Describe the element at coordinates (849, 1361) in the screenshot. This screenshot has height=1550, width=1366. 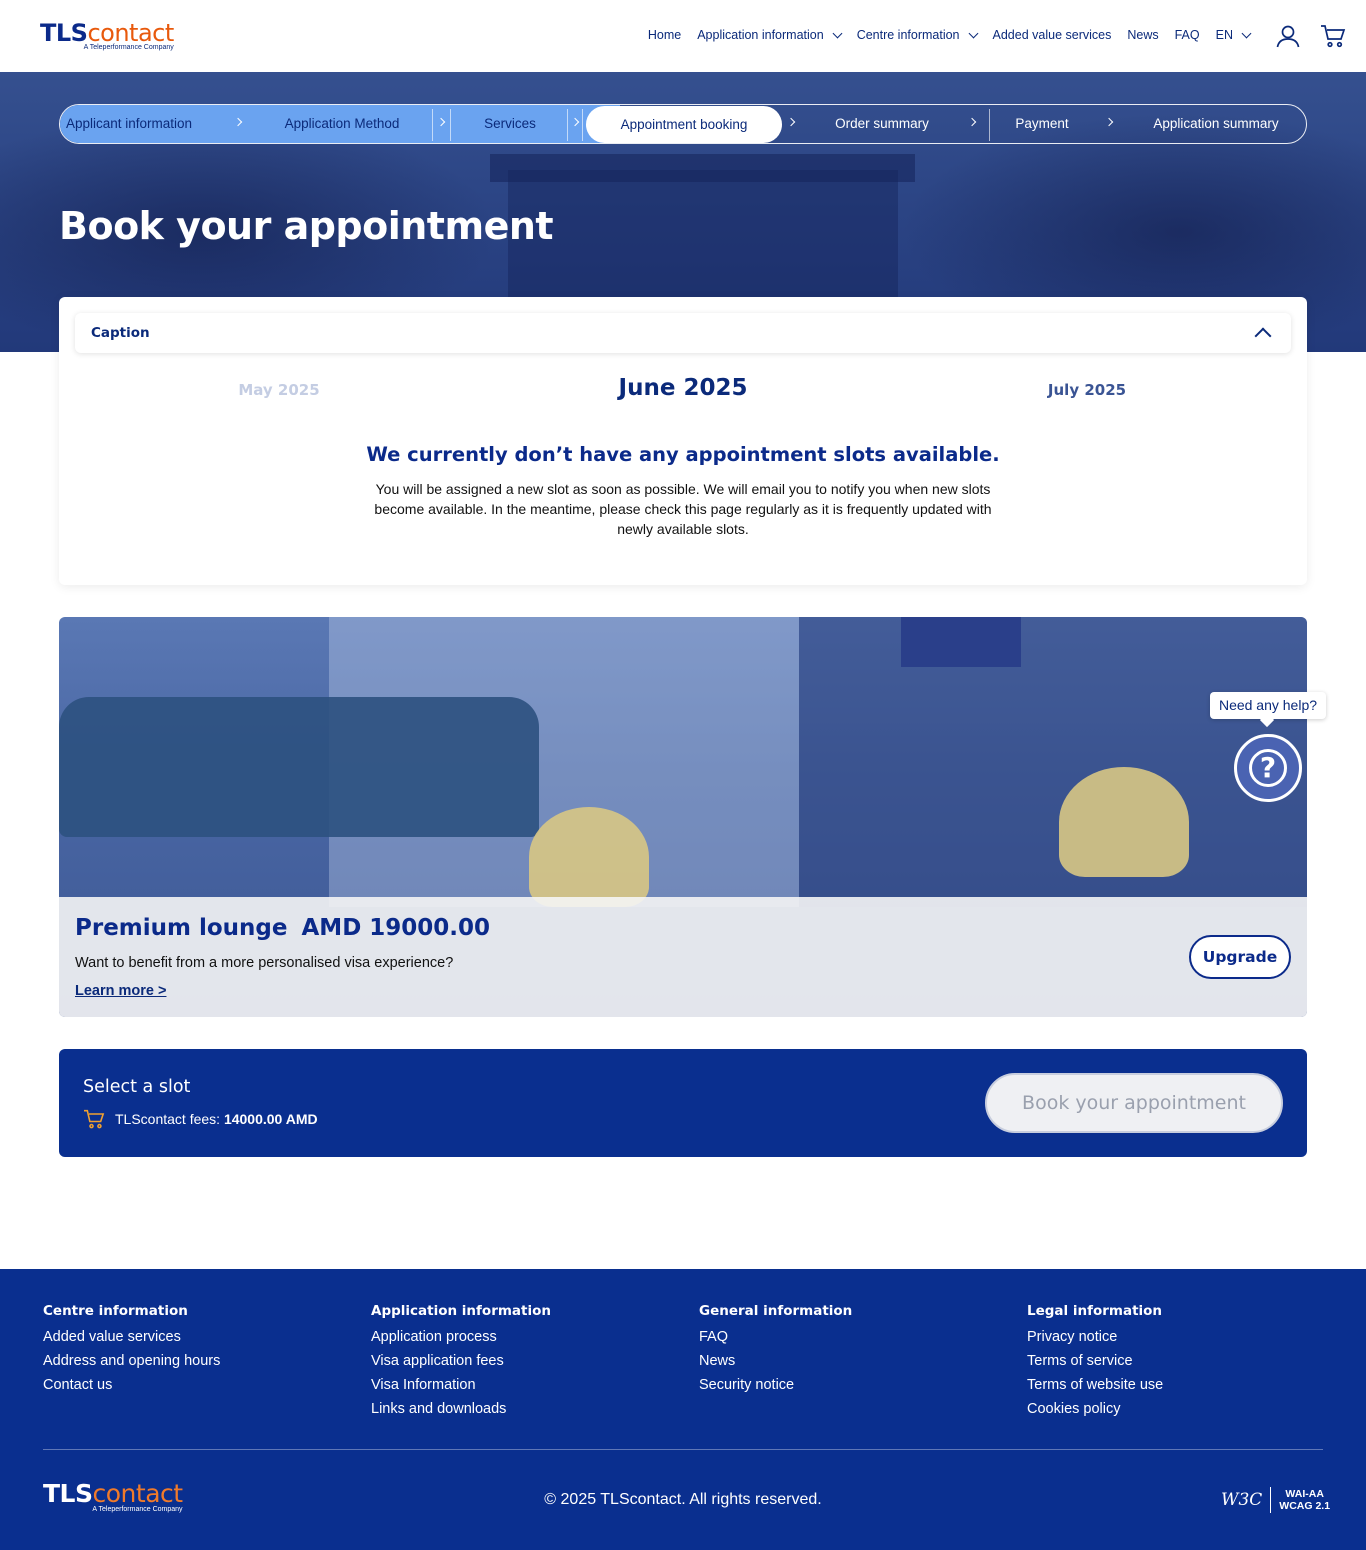
I see `footer-link: News` at that location.